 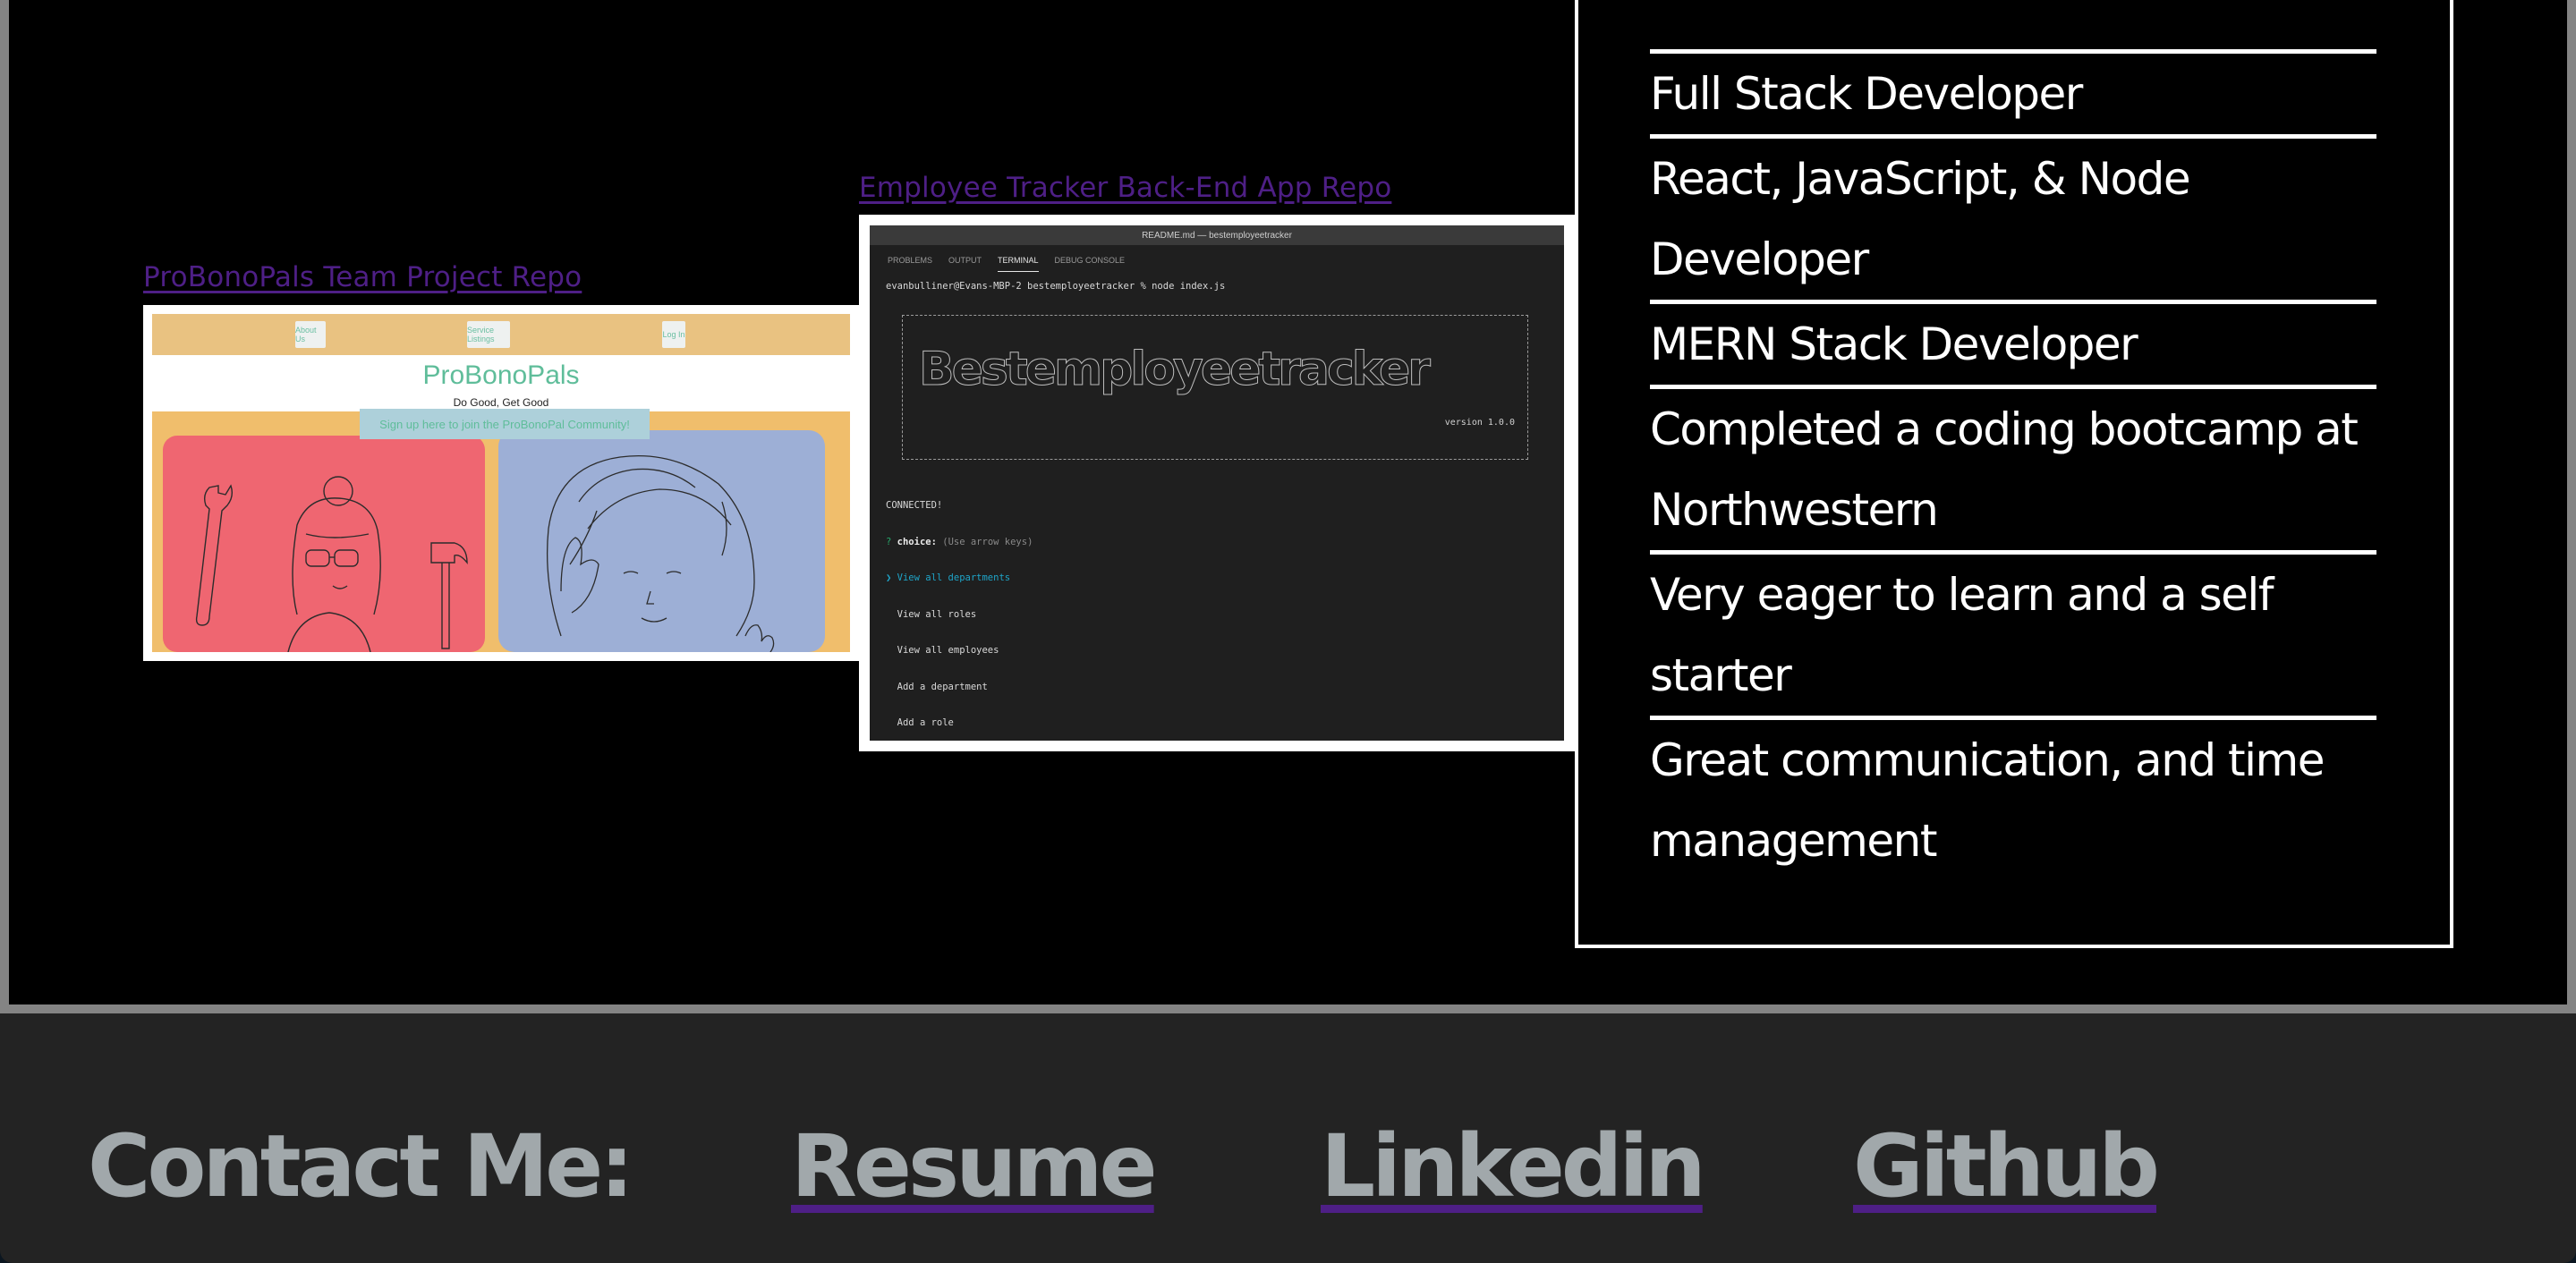 I want to click on about-item: Great communication, and time management, so click(x=2013, y=798).